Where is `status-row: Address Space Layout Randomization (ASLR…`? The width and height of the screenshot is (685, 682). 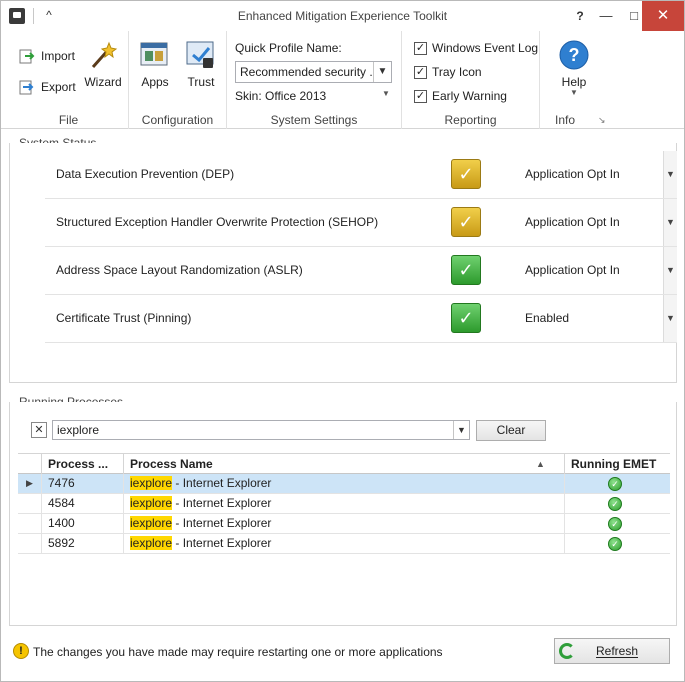
status-row: Address Space Layout Randomization (ASLR… is located at coordinates (361, 271).